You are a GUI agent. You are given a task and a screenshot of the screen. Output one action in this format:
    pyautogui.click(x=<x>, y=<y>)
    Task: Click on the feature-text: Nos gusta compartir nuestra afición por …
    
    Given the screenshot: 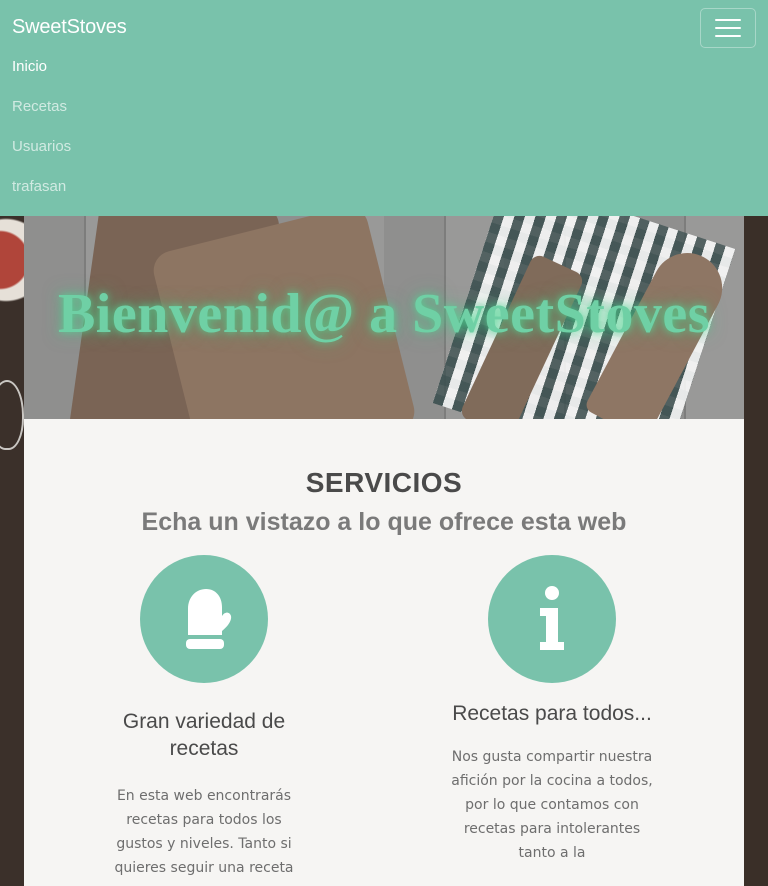 What is the action you would take?
    pyautogui.click(x=552, y=805)
    